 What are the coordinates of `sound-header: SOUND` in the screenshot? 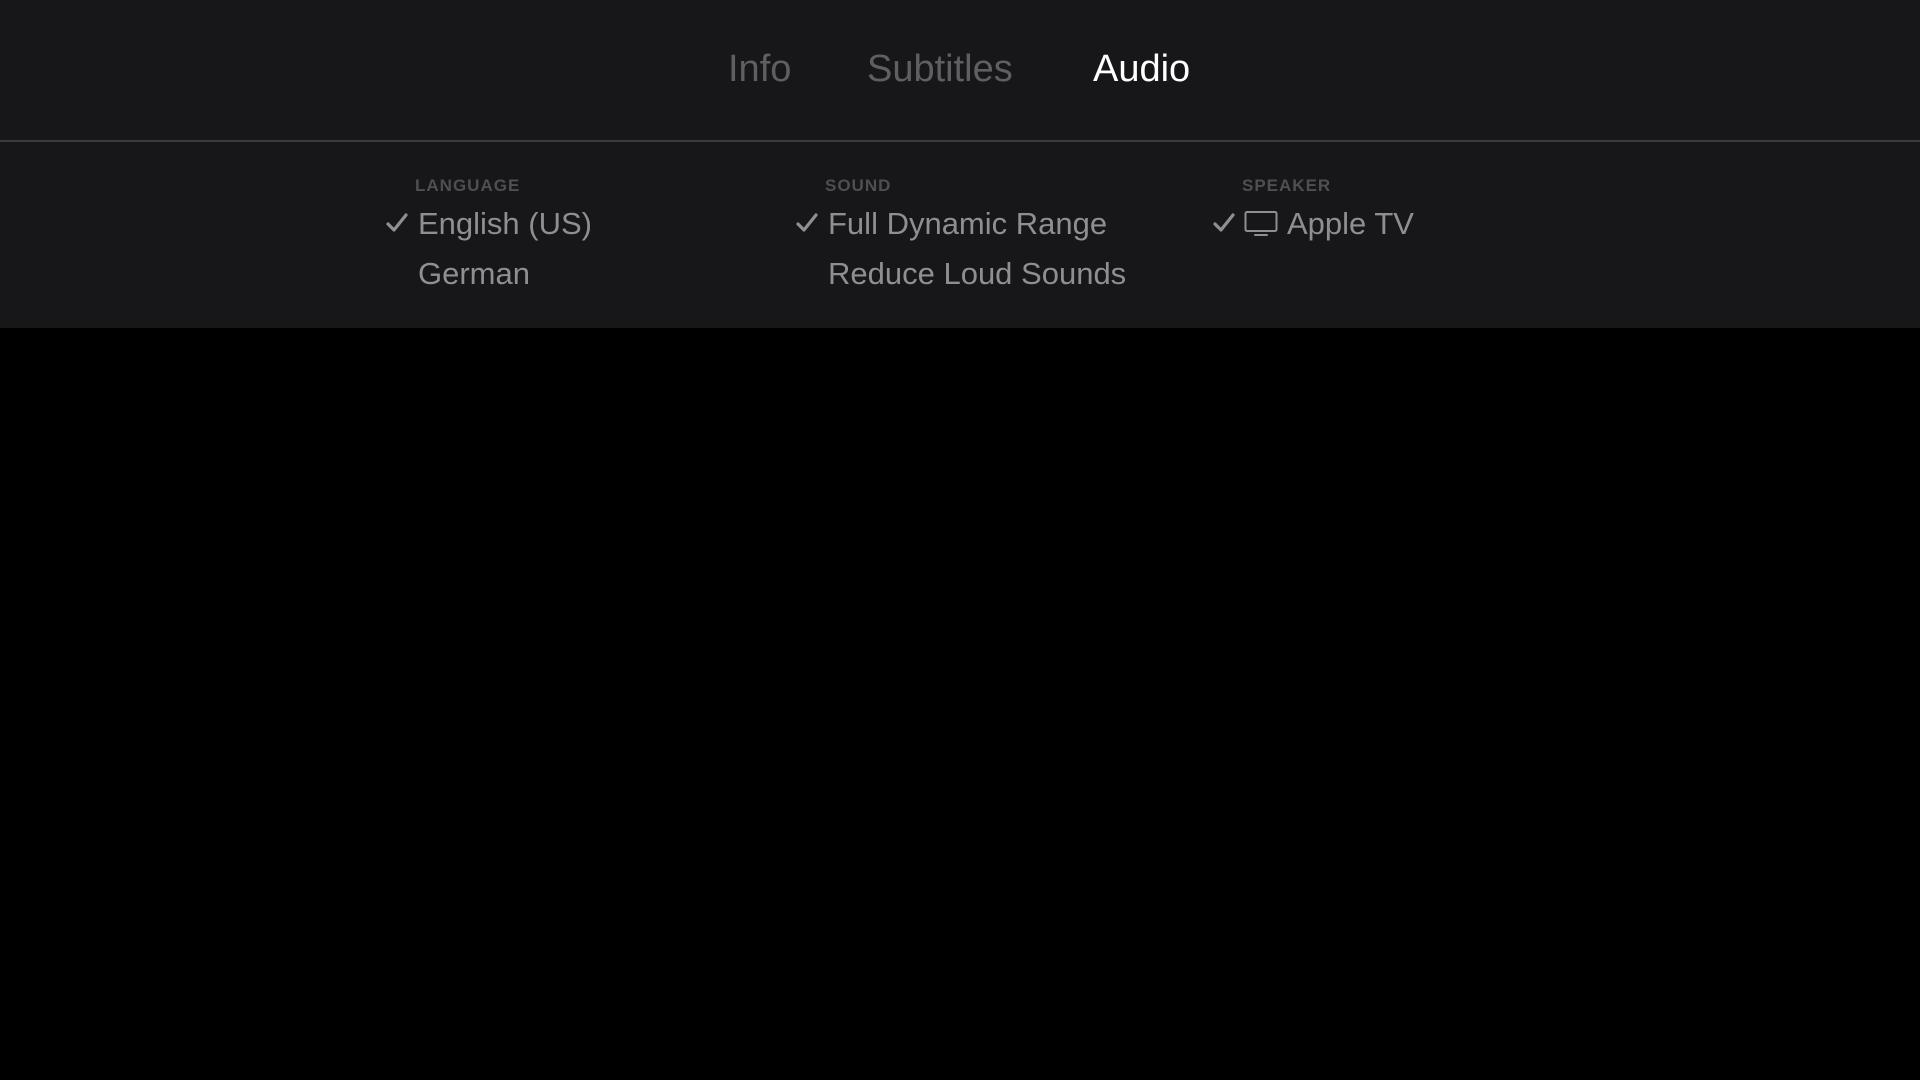 It's located at (858, 185).